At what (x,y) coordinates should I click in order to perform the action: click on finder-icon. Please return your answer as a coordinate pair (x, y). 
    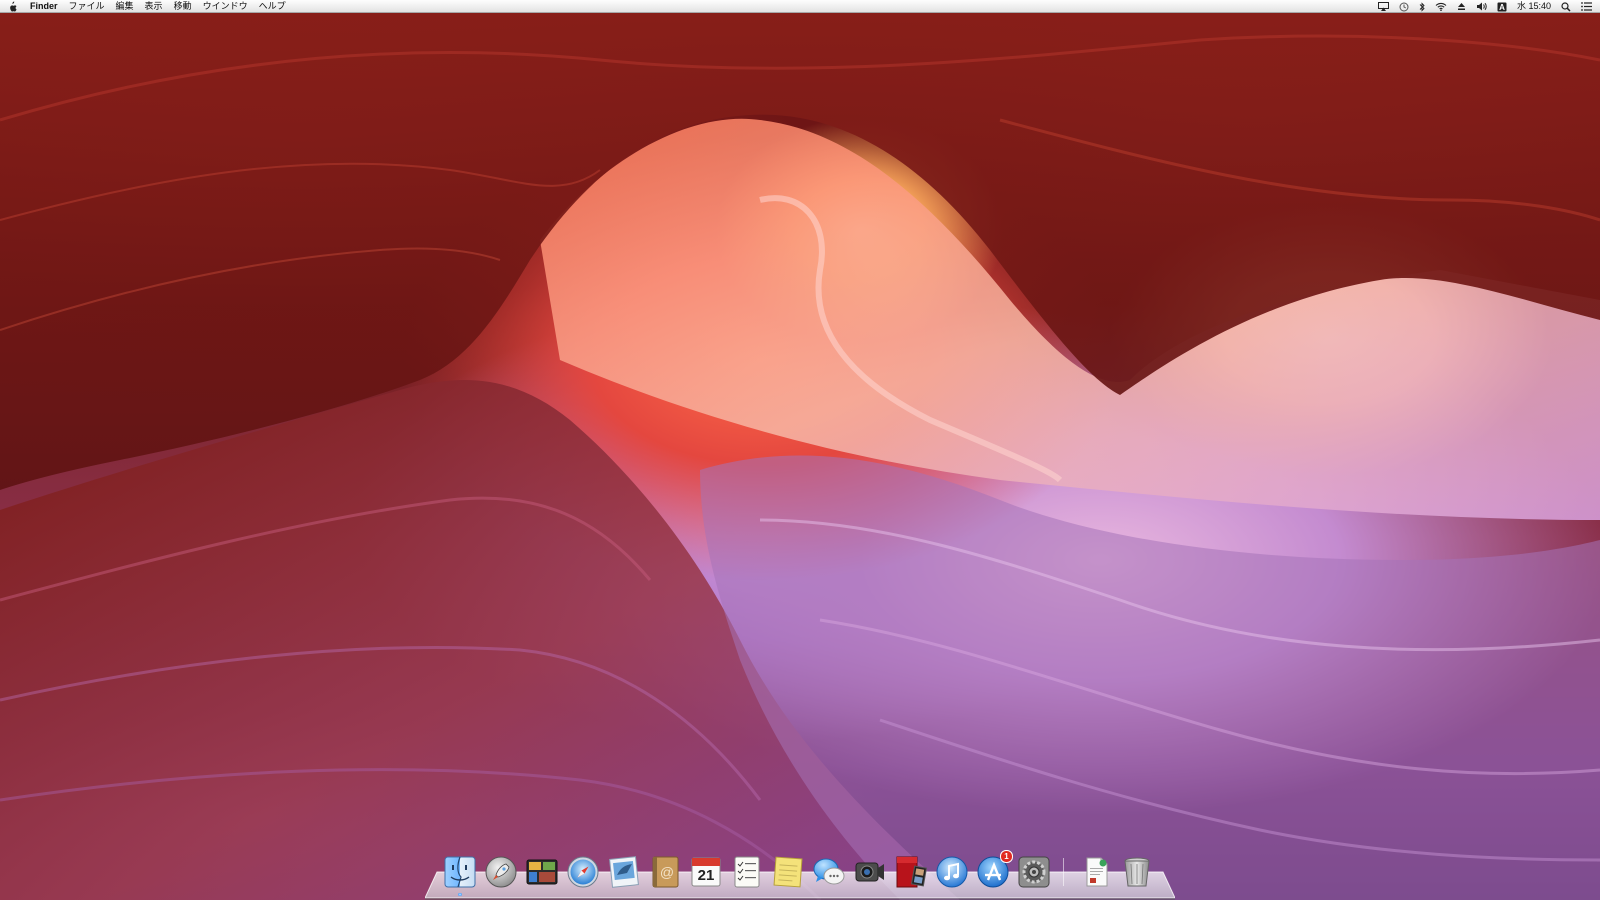
    Looking at the image, I should click on (460, 875).